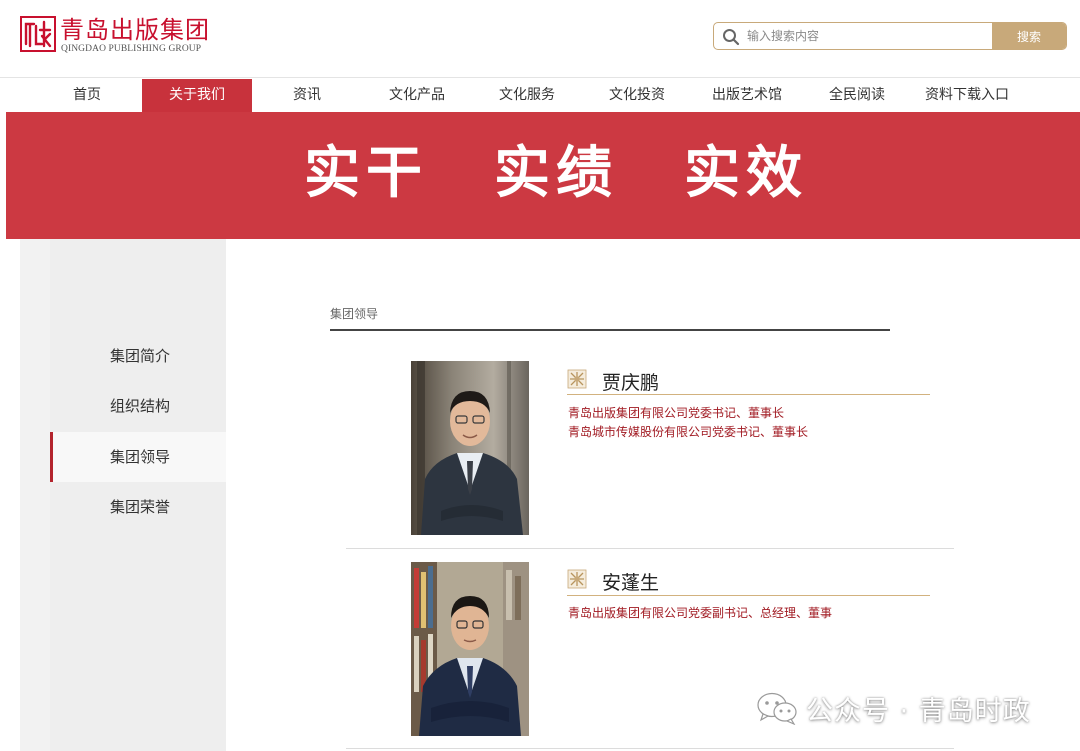 This screenshot has width=1080, height=751. I want to click on sidebar-item-honors: 集团荣誉, so click(138, 507).